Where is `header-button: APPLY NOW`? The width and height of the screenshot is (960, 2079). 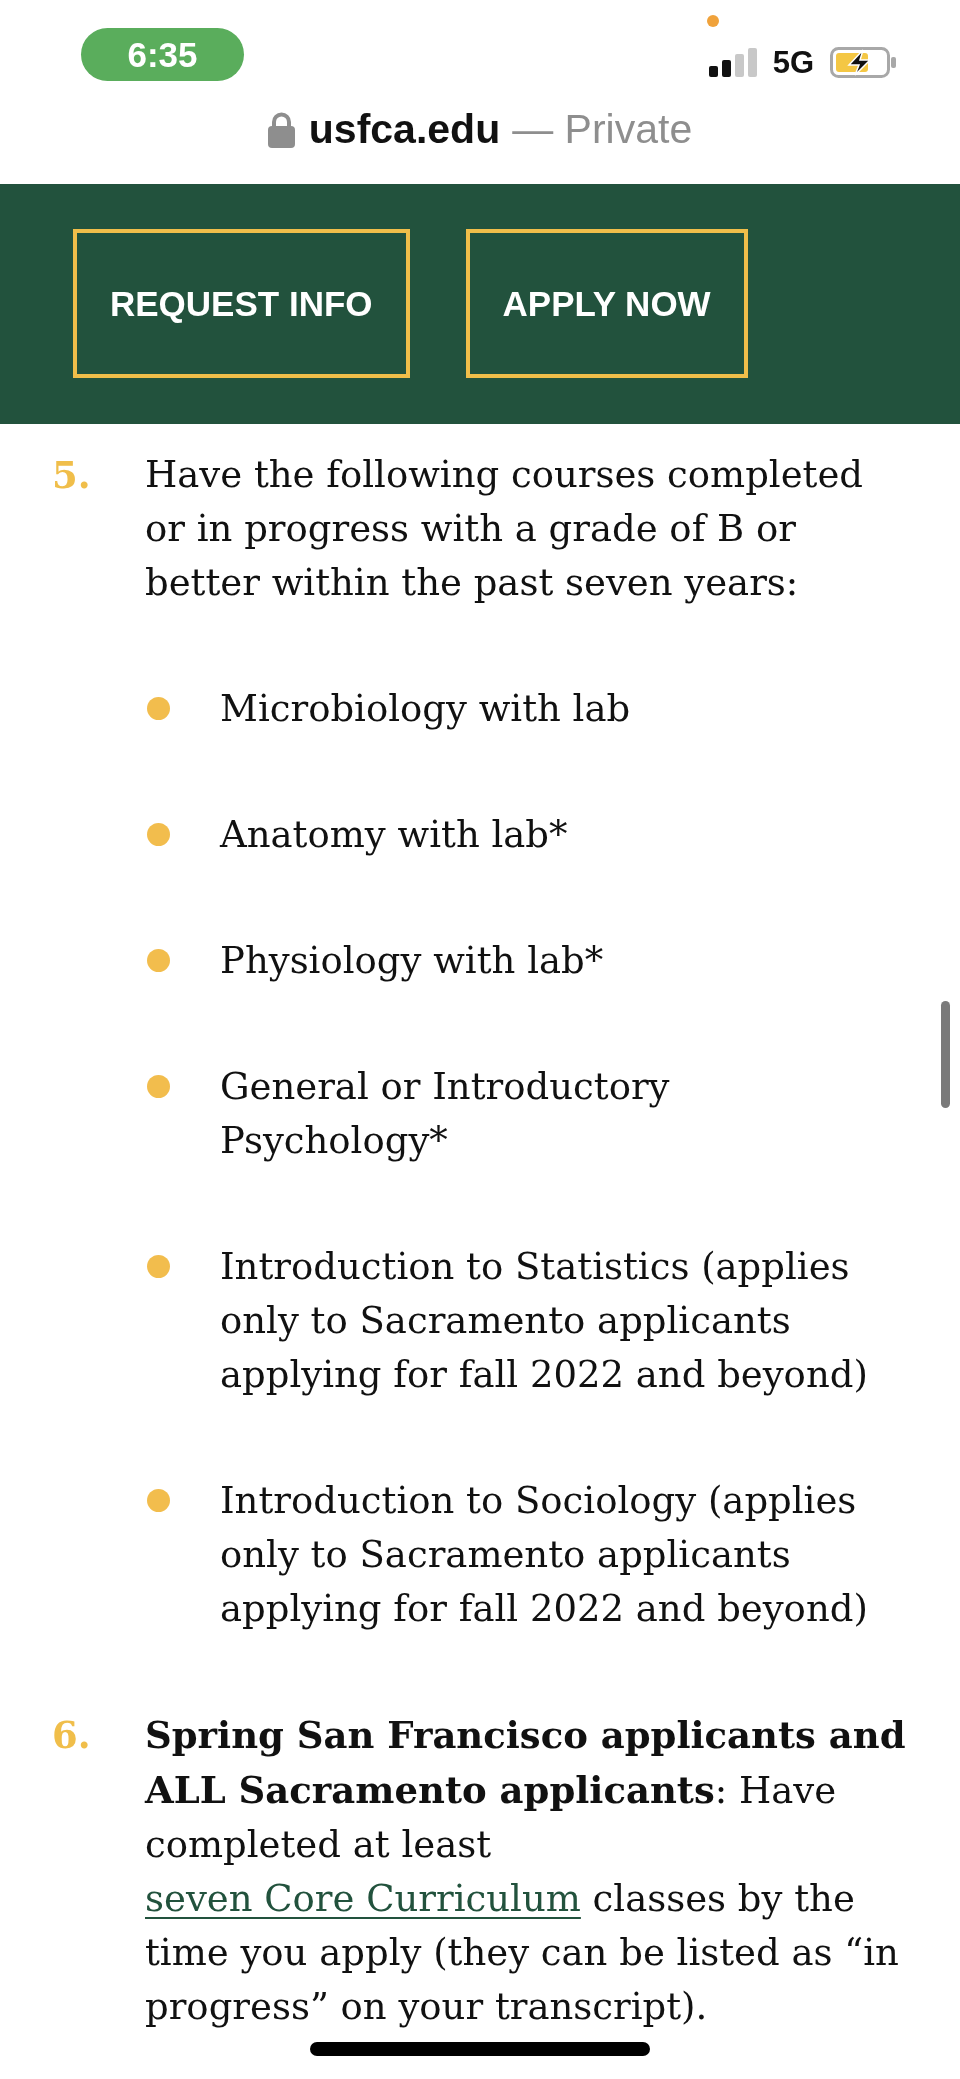
header-button: APPLY NOW is located at coordinates (606, 303).